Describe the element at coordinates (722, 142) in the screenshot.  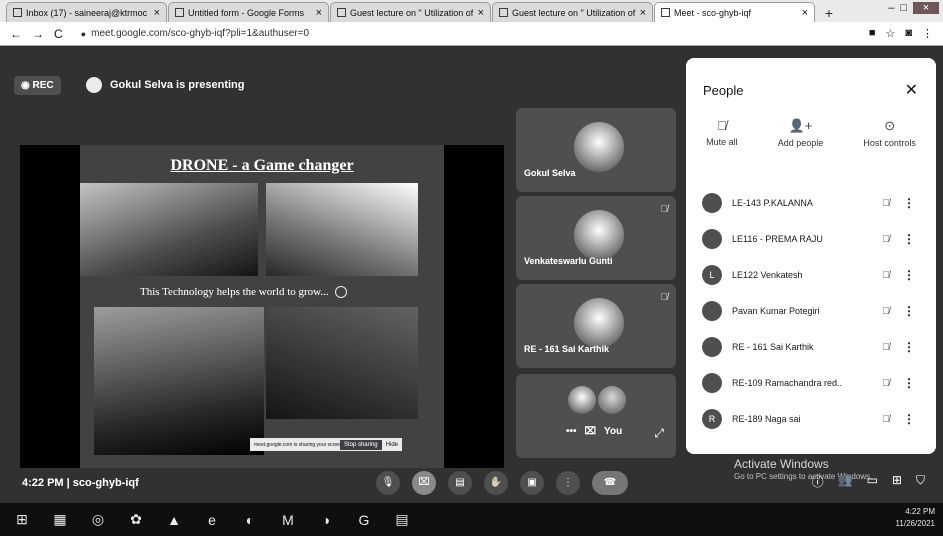
I see `mute-all-label: Mute all` at that location.